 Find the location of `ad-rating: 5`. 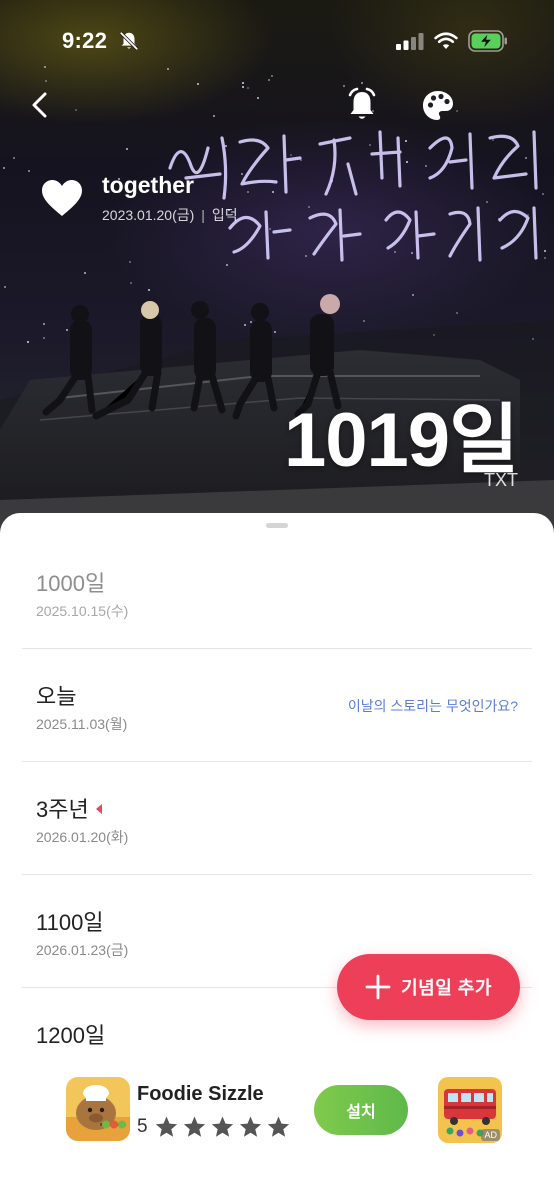

ad-rating: 5 is located at coordinates (214, 1127).